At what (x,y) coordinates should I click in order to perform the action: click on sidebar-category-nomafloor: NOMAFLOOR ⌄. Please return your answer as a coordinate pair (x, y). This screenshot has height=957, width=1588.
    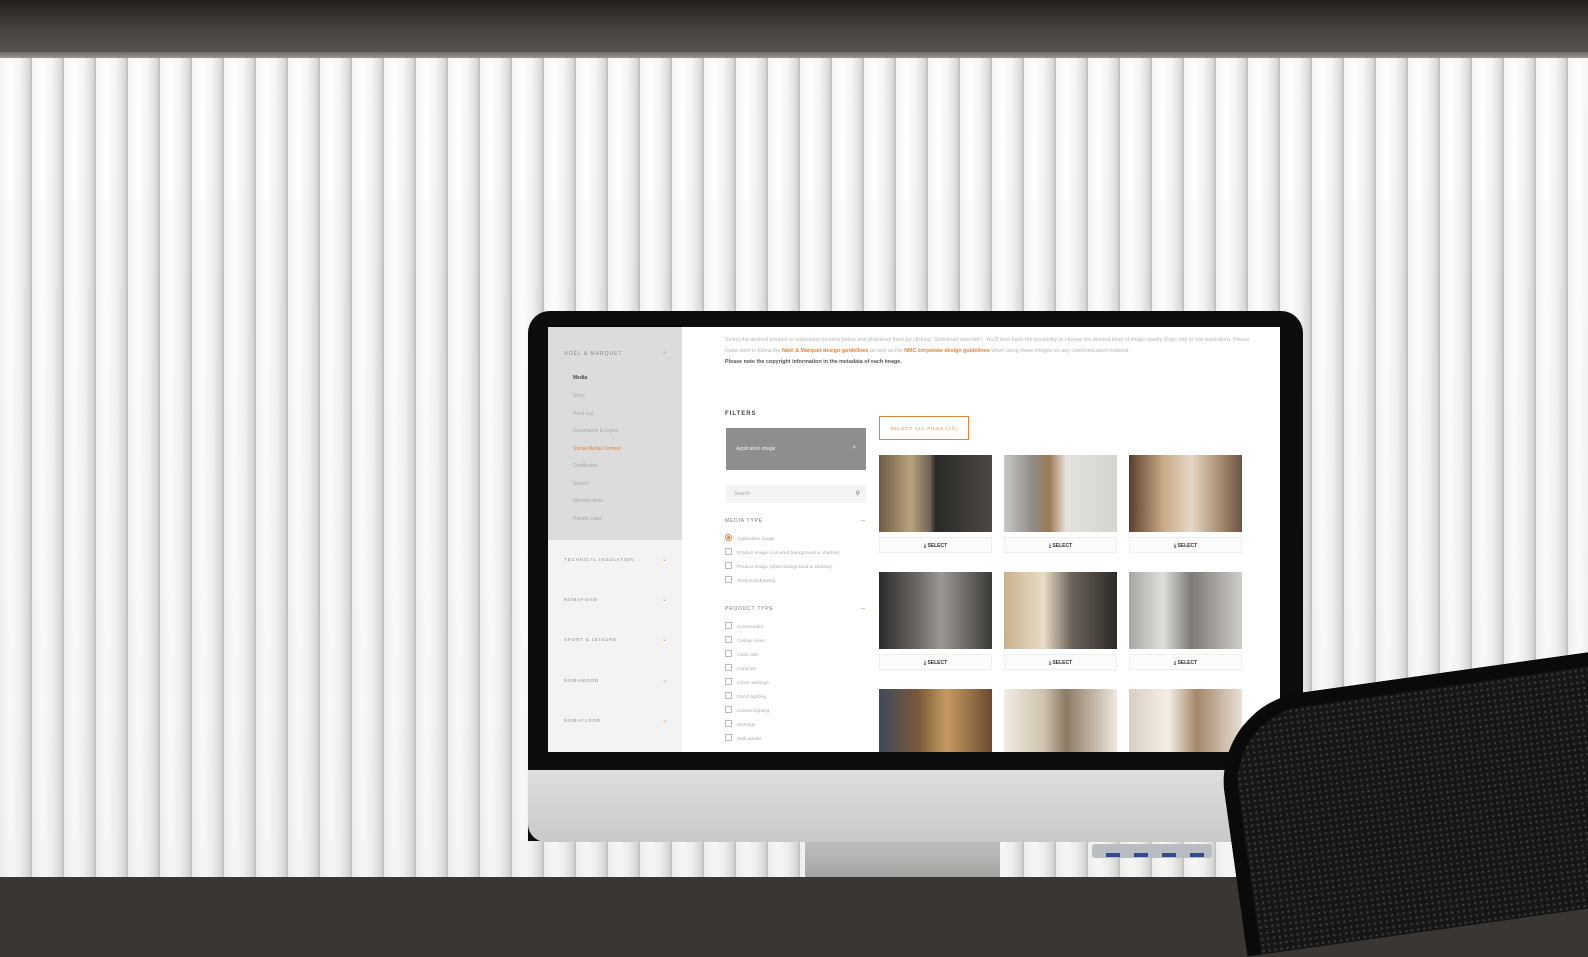
    Looking at the image, I should click on (616, 721).